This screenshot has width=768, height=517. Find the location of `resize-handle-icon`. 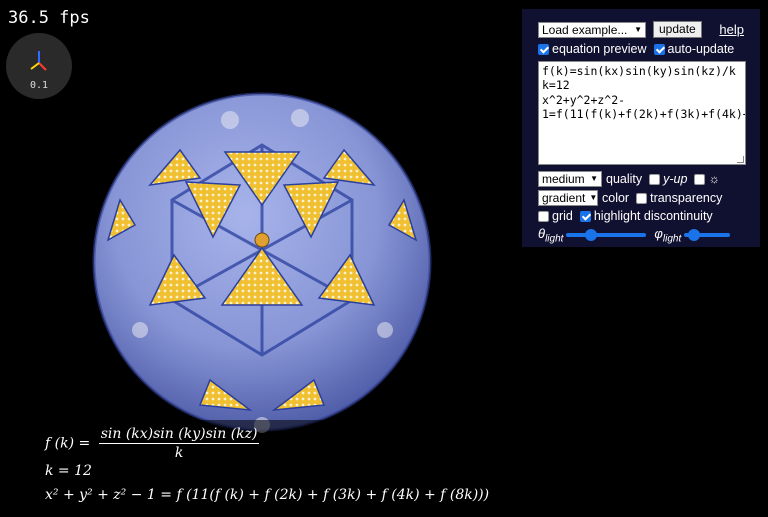

resize-handle-icon is located at coordinates (740, 159).